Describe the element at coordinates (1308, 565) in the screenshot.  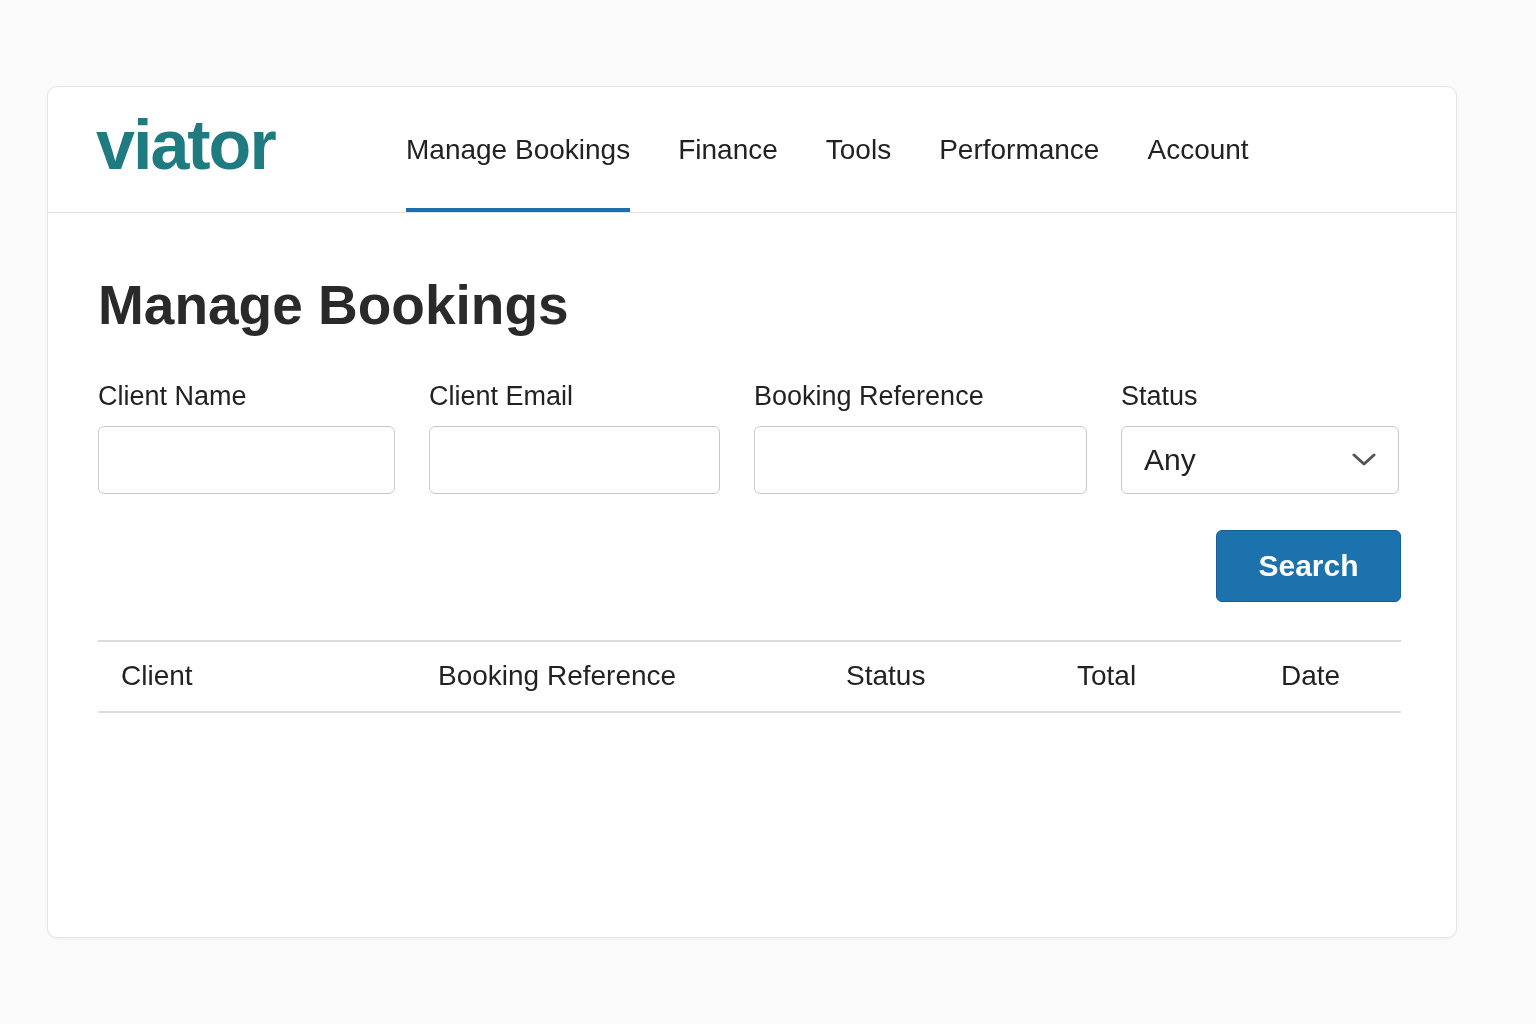
I see `search-button: Search` at that location.